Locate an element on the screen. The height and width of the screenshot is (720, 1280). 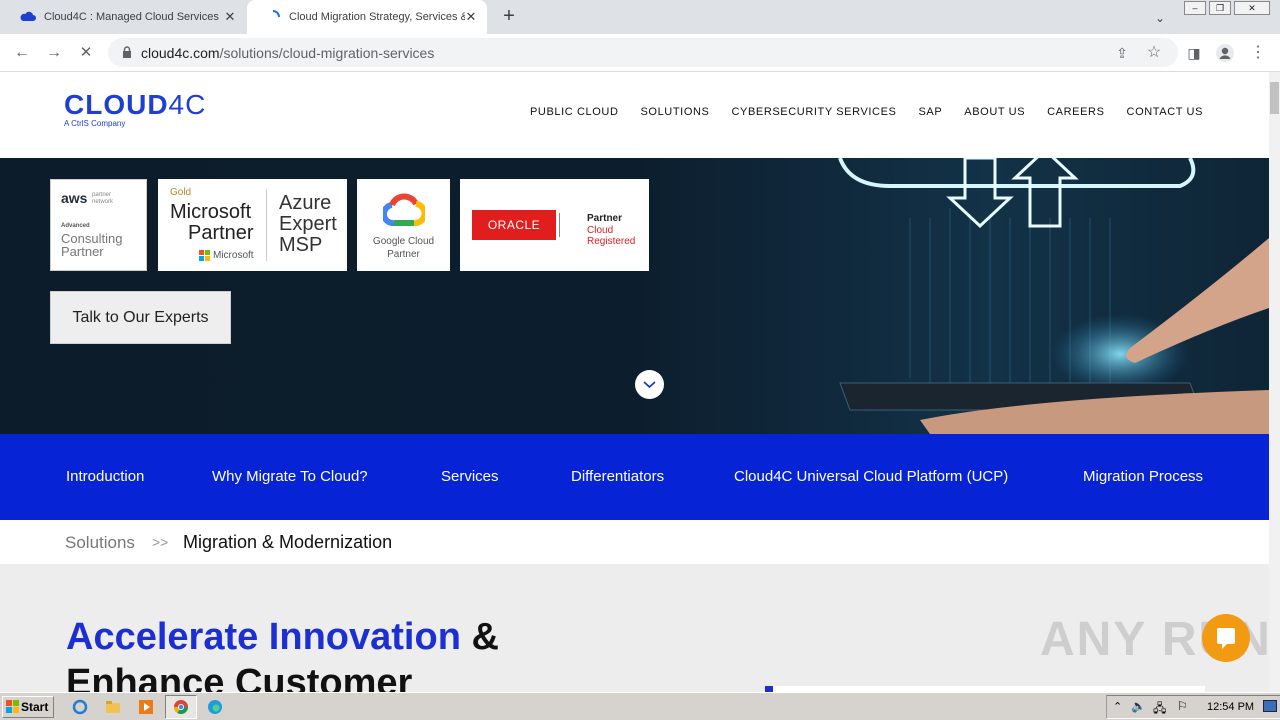
aws-network-text: partner network is located at coordinates (103, 198).